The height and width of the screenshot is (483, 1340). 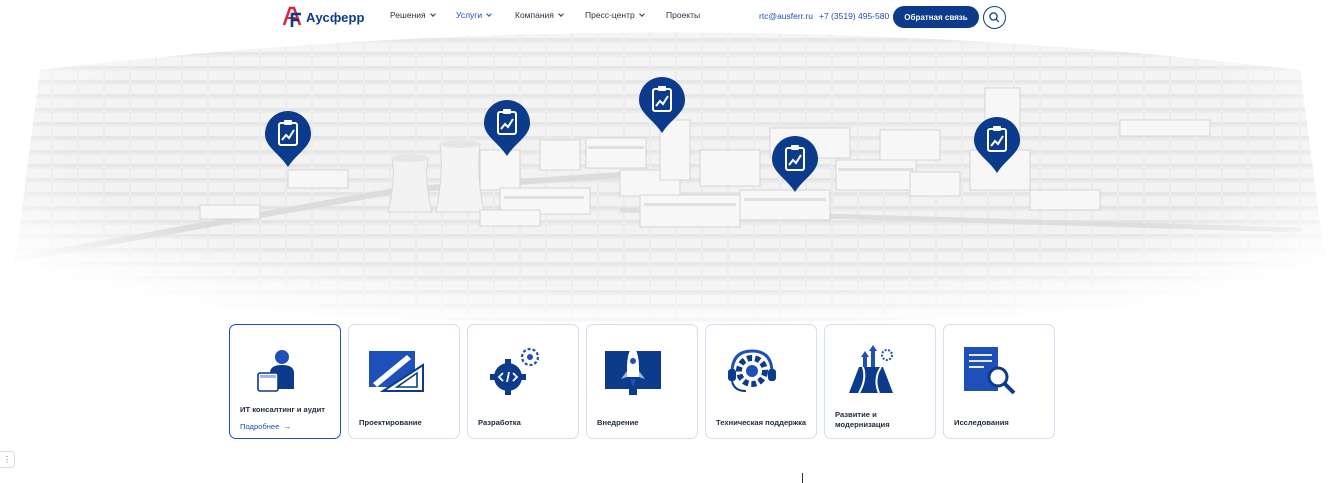 What do you see at coordinates (534, 15) in the screenshot?
I see `nav-label: Компания` at bounding box center [534, 15].